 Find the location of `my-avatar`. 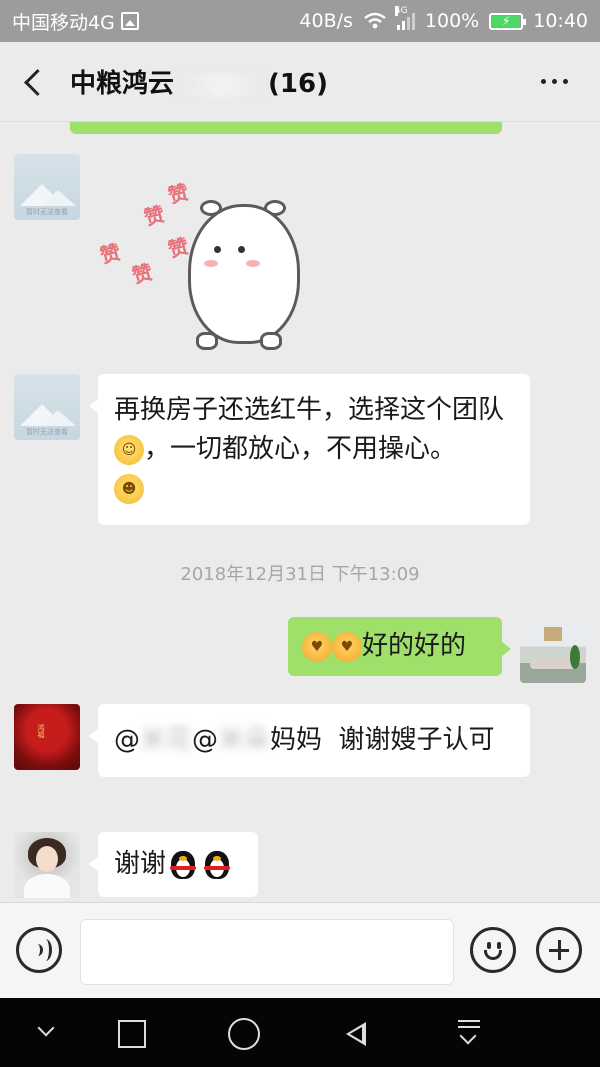

my-avatar is located at coordinates (553, 650).